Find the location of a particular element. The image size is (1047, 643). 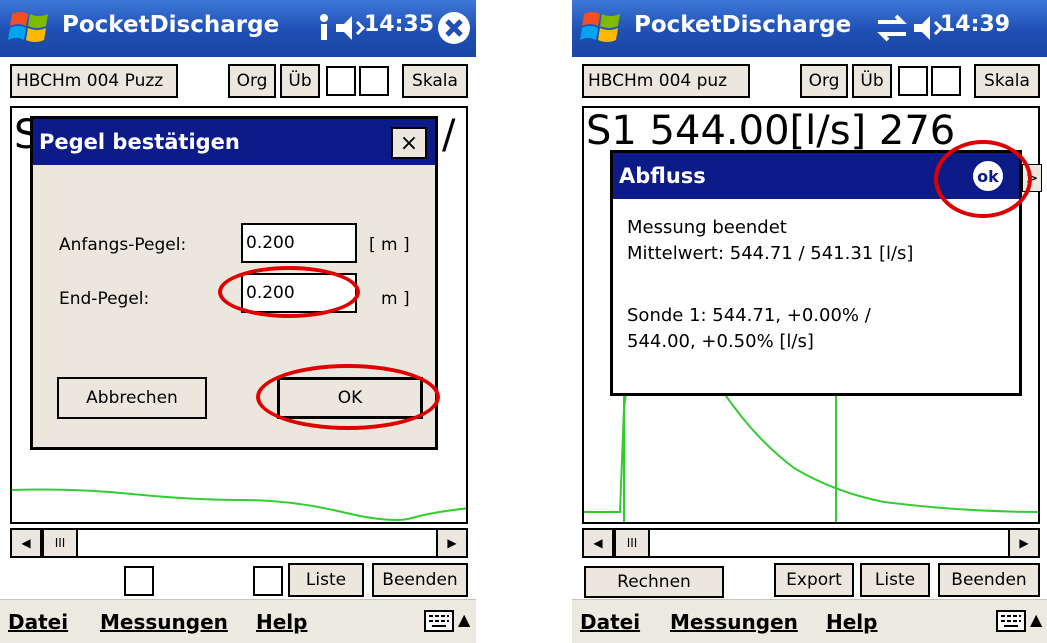

title-bar: PocketDischarge 14:35 is located at coordinates (238, 28).